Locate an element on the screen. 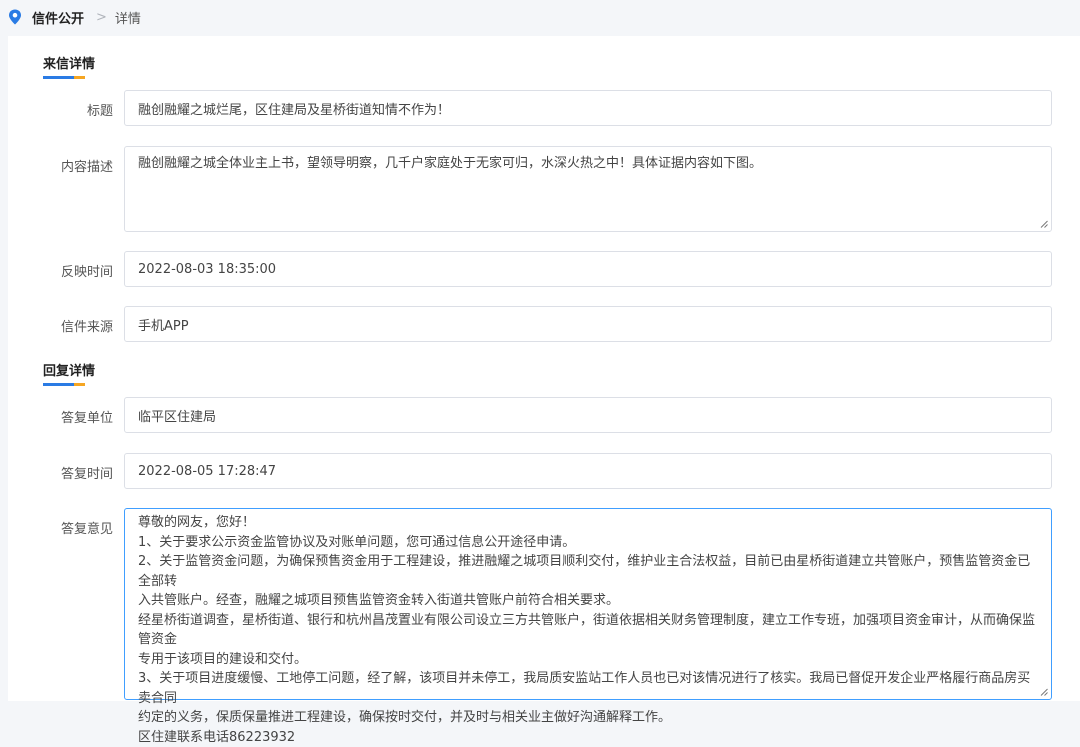 The image size is (1080, 747). reply-time-field: 2022-08-05 17:28:47 is located at coordinates (588, 471).